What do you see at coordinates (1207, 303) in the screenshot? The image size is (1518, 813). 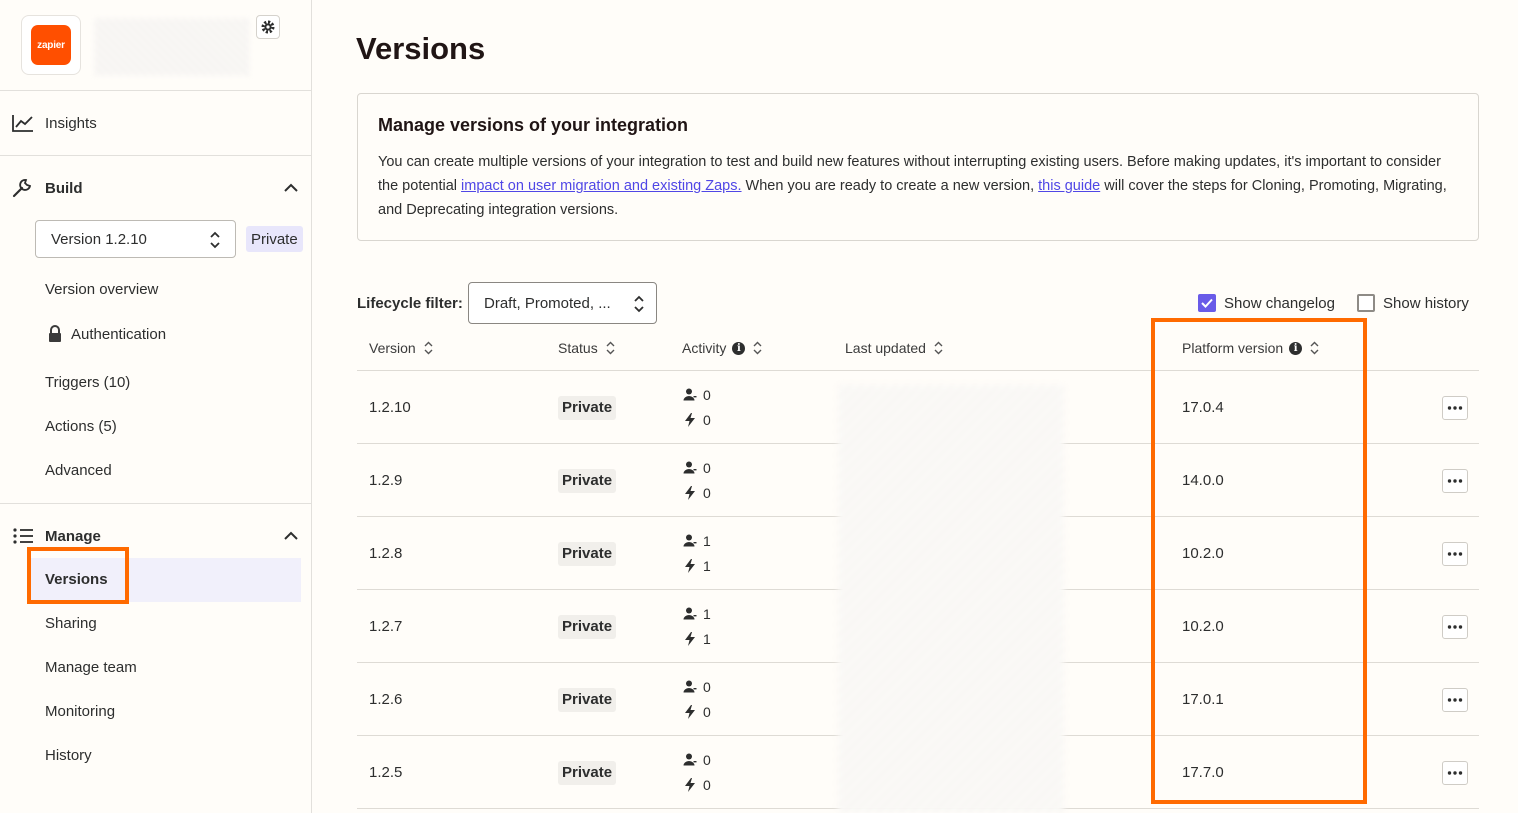 I see `checkbox-checked-icon` at bounding box center [1207, 303].